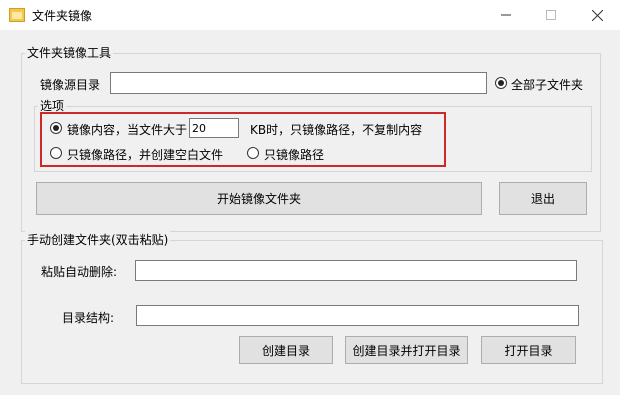 This screenshot has width=620, height=395. Describe the element at coordinates (298, 83) in the screenshot. I see `source-dir-input` at that location.